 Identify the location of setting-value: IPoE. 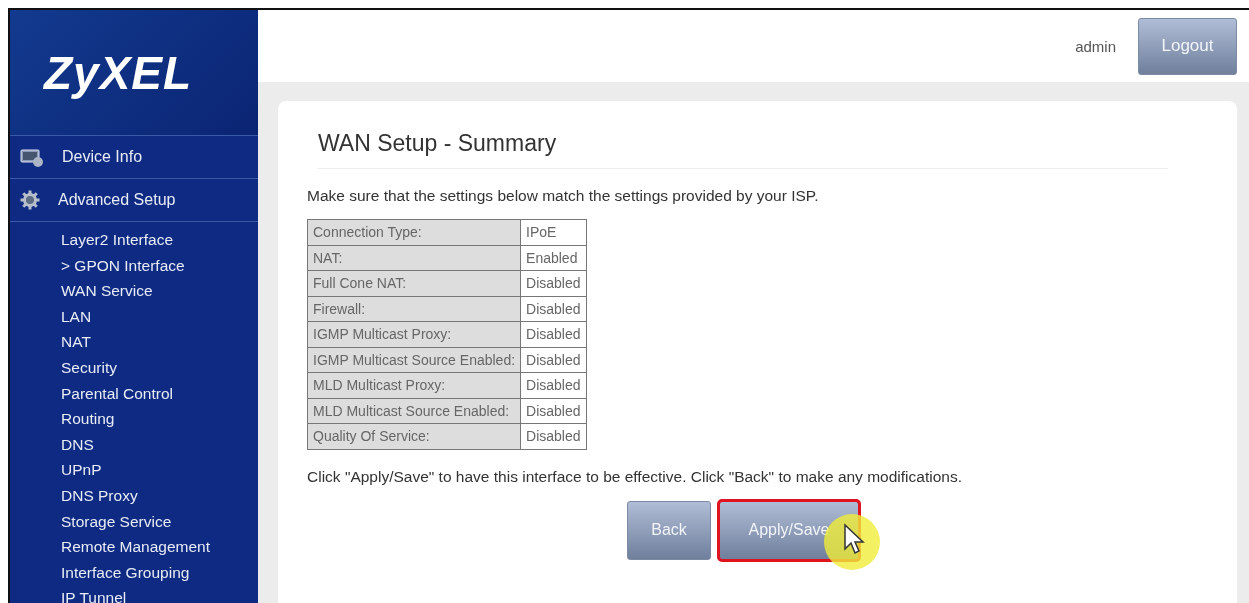
(553, 232).